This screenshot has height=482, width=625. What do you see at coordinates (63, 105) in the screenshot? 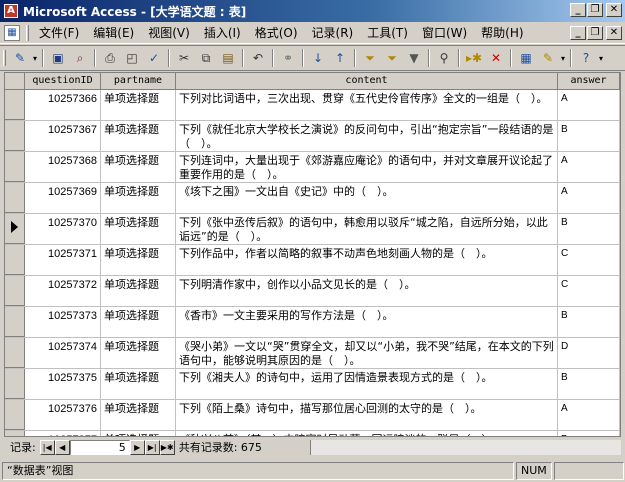
I see `cell-question-id: 10257366` at bounding box center [63, 105].